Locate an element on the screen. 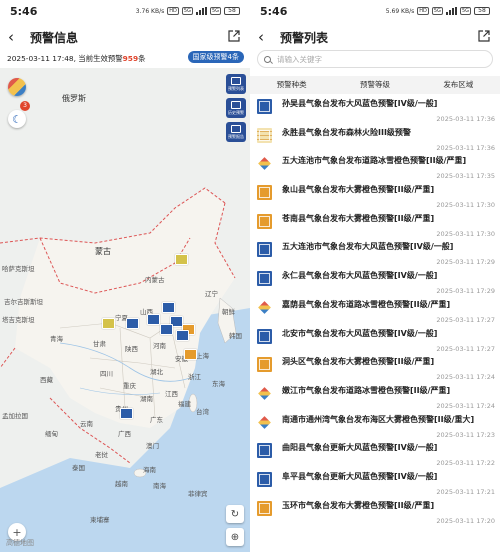  filter-bar: 预警种类 预警等级 发布区域 is located at coordinates (375, 85).